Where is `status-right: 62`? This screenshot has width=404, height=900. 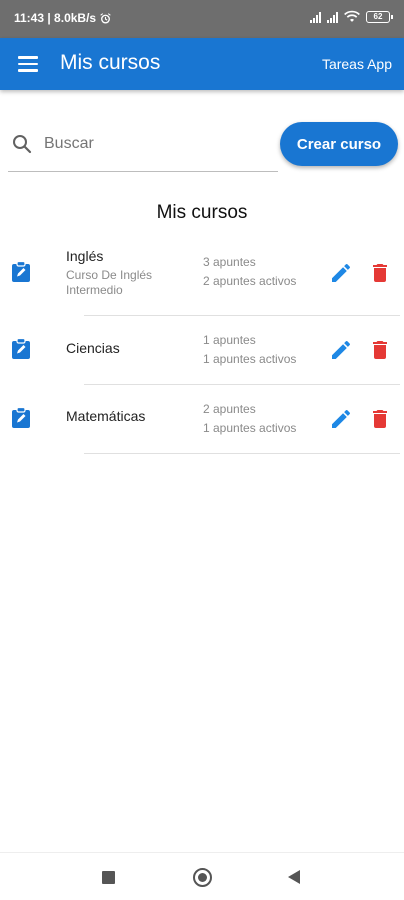
status-right: 62 is located at coordinates (351, 16).